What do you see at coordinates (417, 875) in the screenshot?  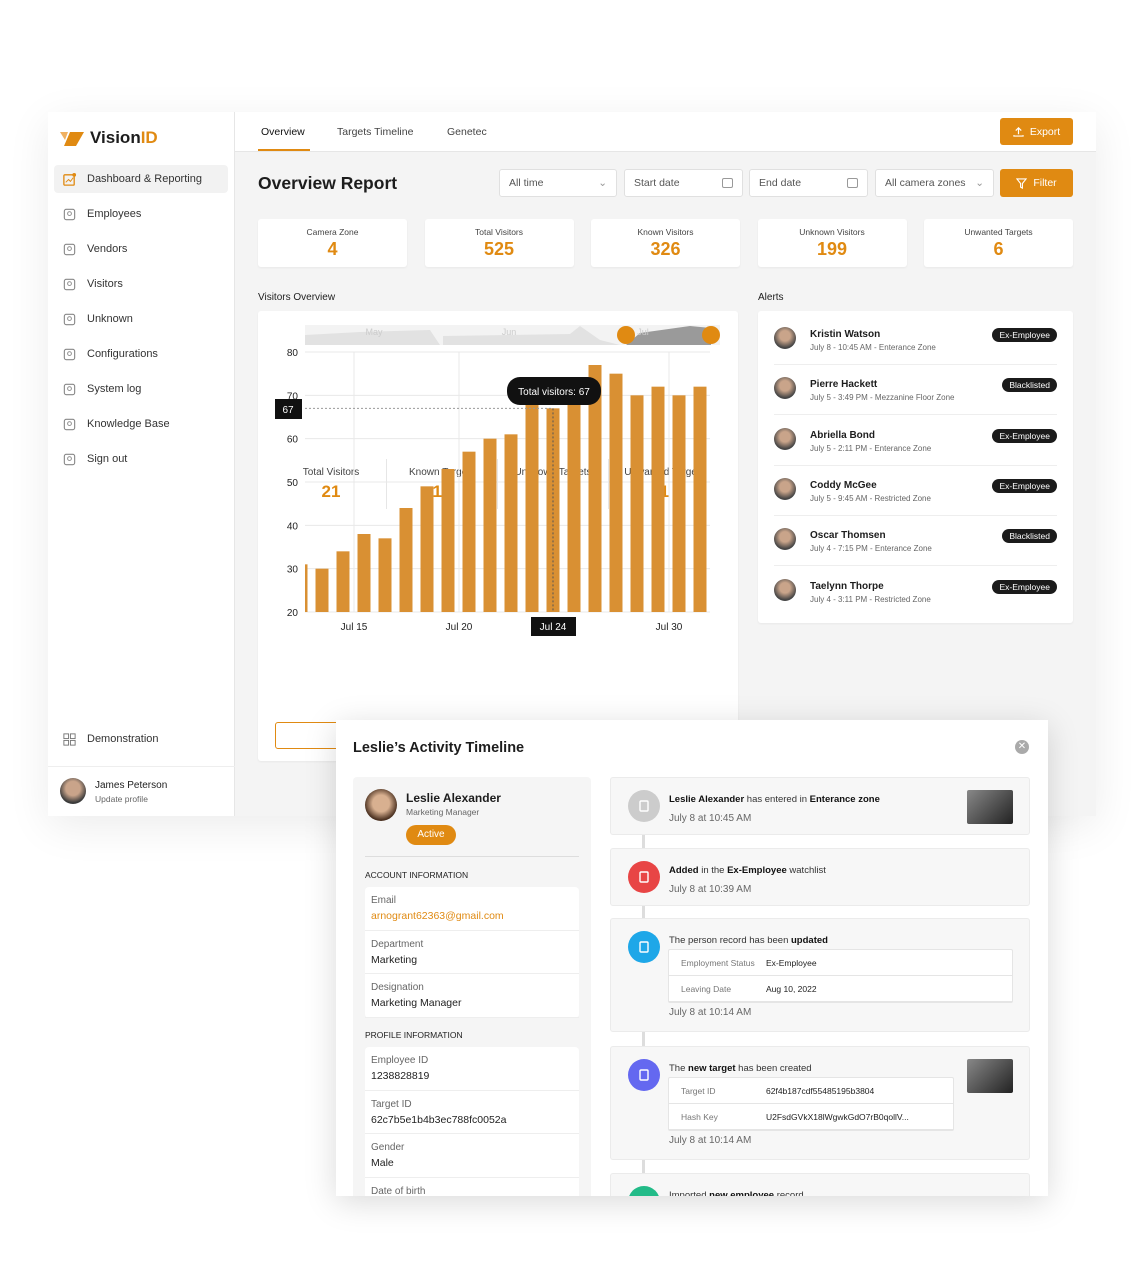 I see `account-info-title: ACCOUNT INFORMATION` at bounding box center [417, 875].